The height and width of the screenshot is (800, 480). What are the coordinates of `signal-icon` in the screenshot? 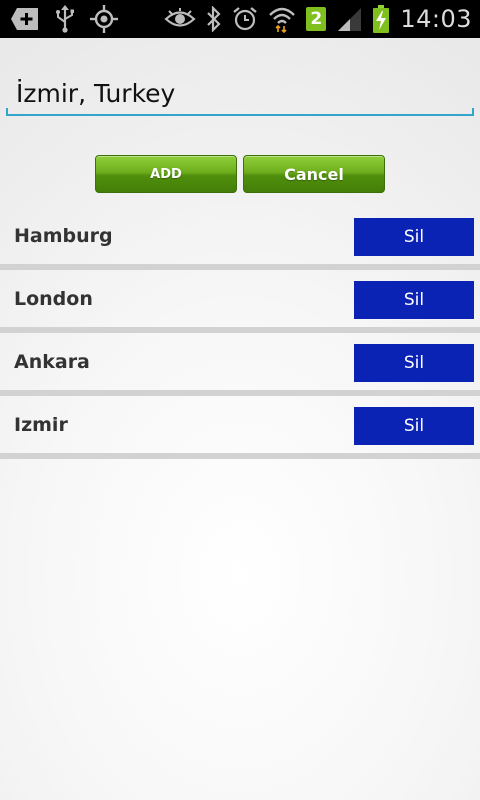 It's located at (349, 19).